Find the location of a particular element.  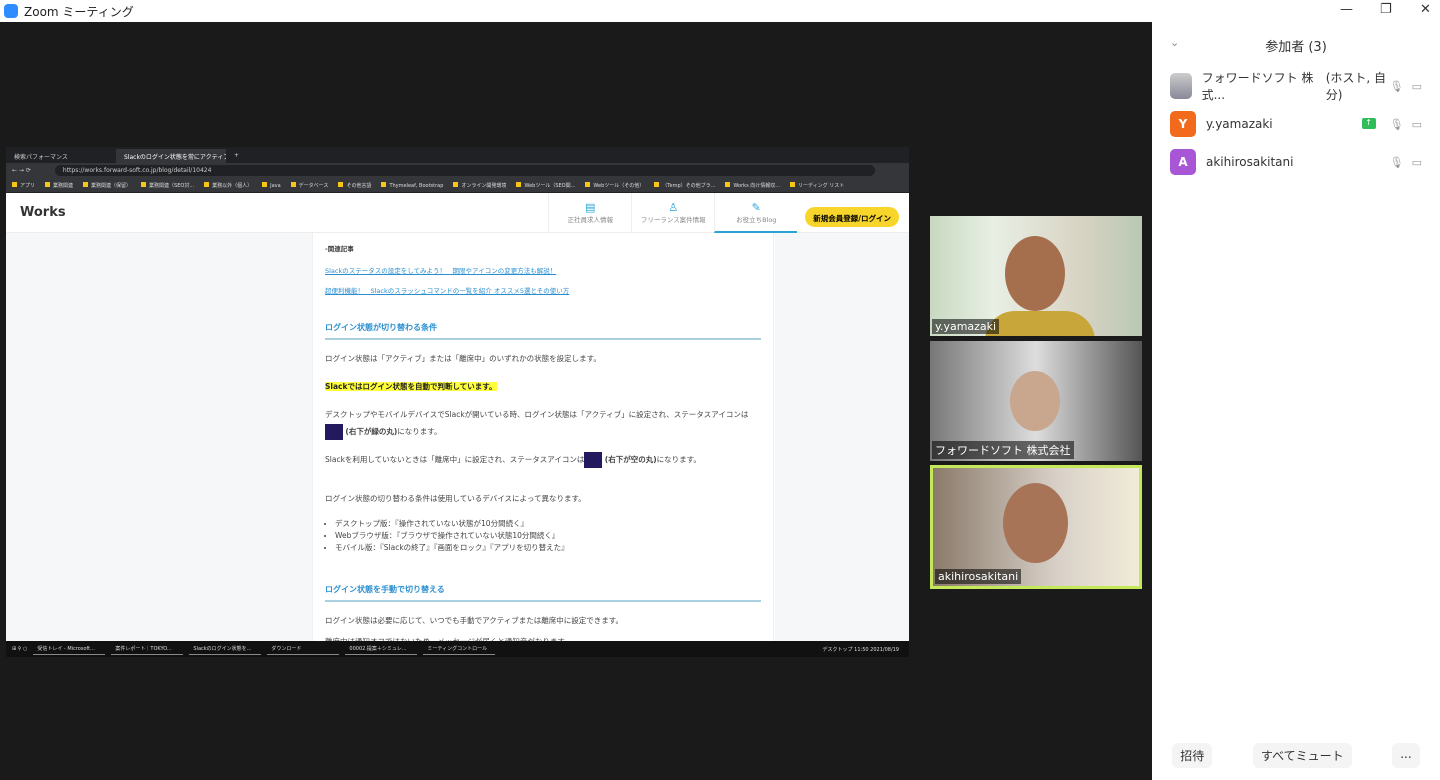

nav-jobs: ▤ 正社員求人情報 is located at coordinates (589, 212).